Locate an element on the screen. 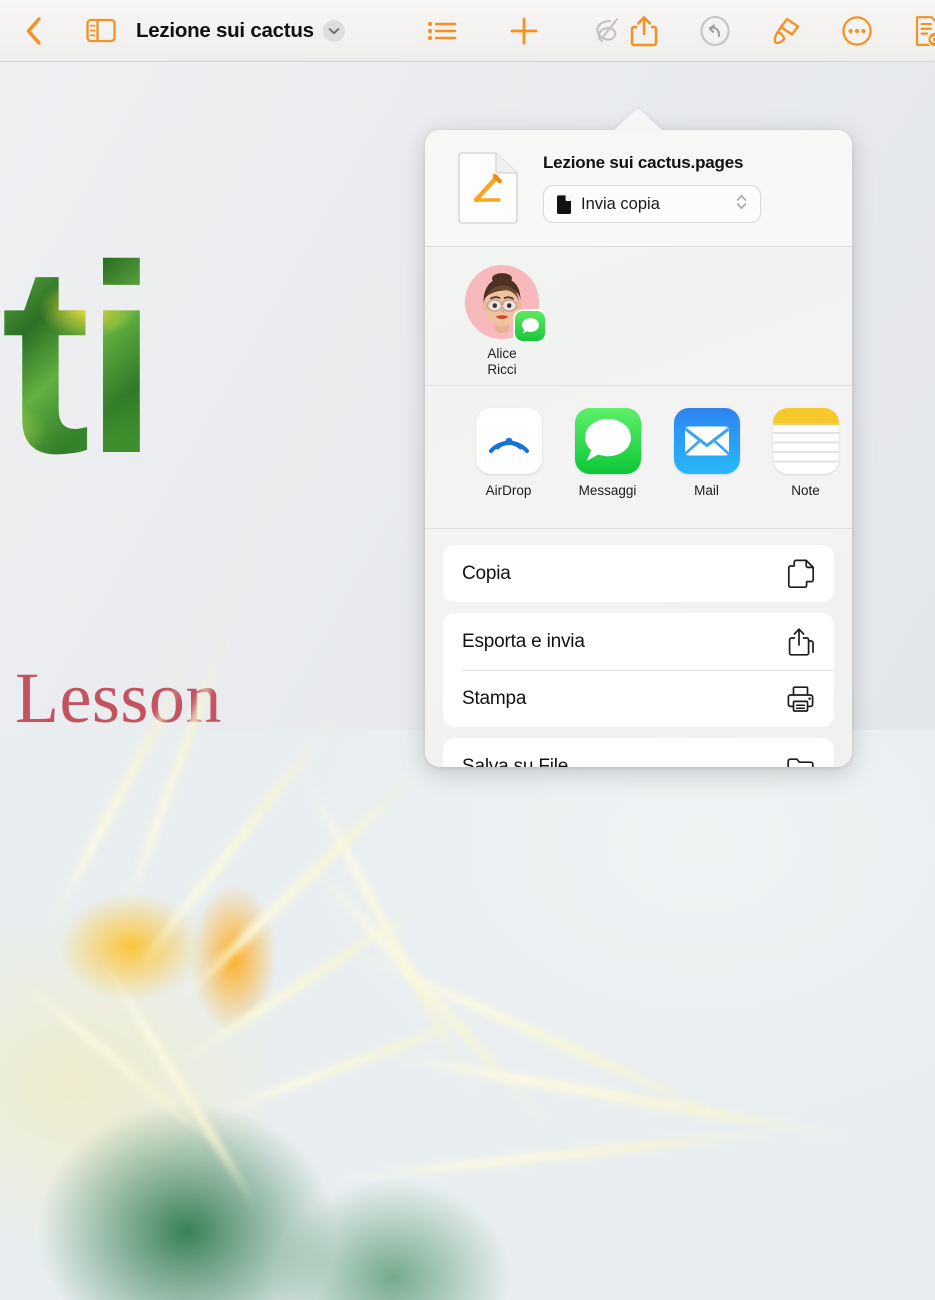  format-button is located at coordinates (786, 31).